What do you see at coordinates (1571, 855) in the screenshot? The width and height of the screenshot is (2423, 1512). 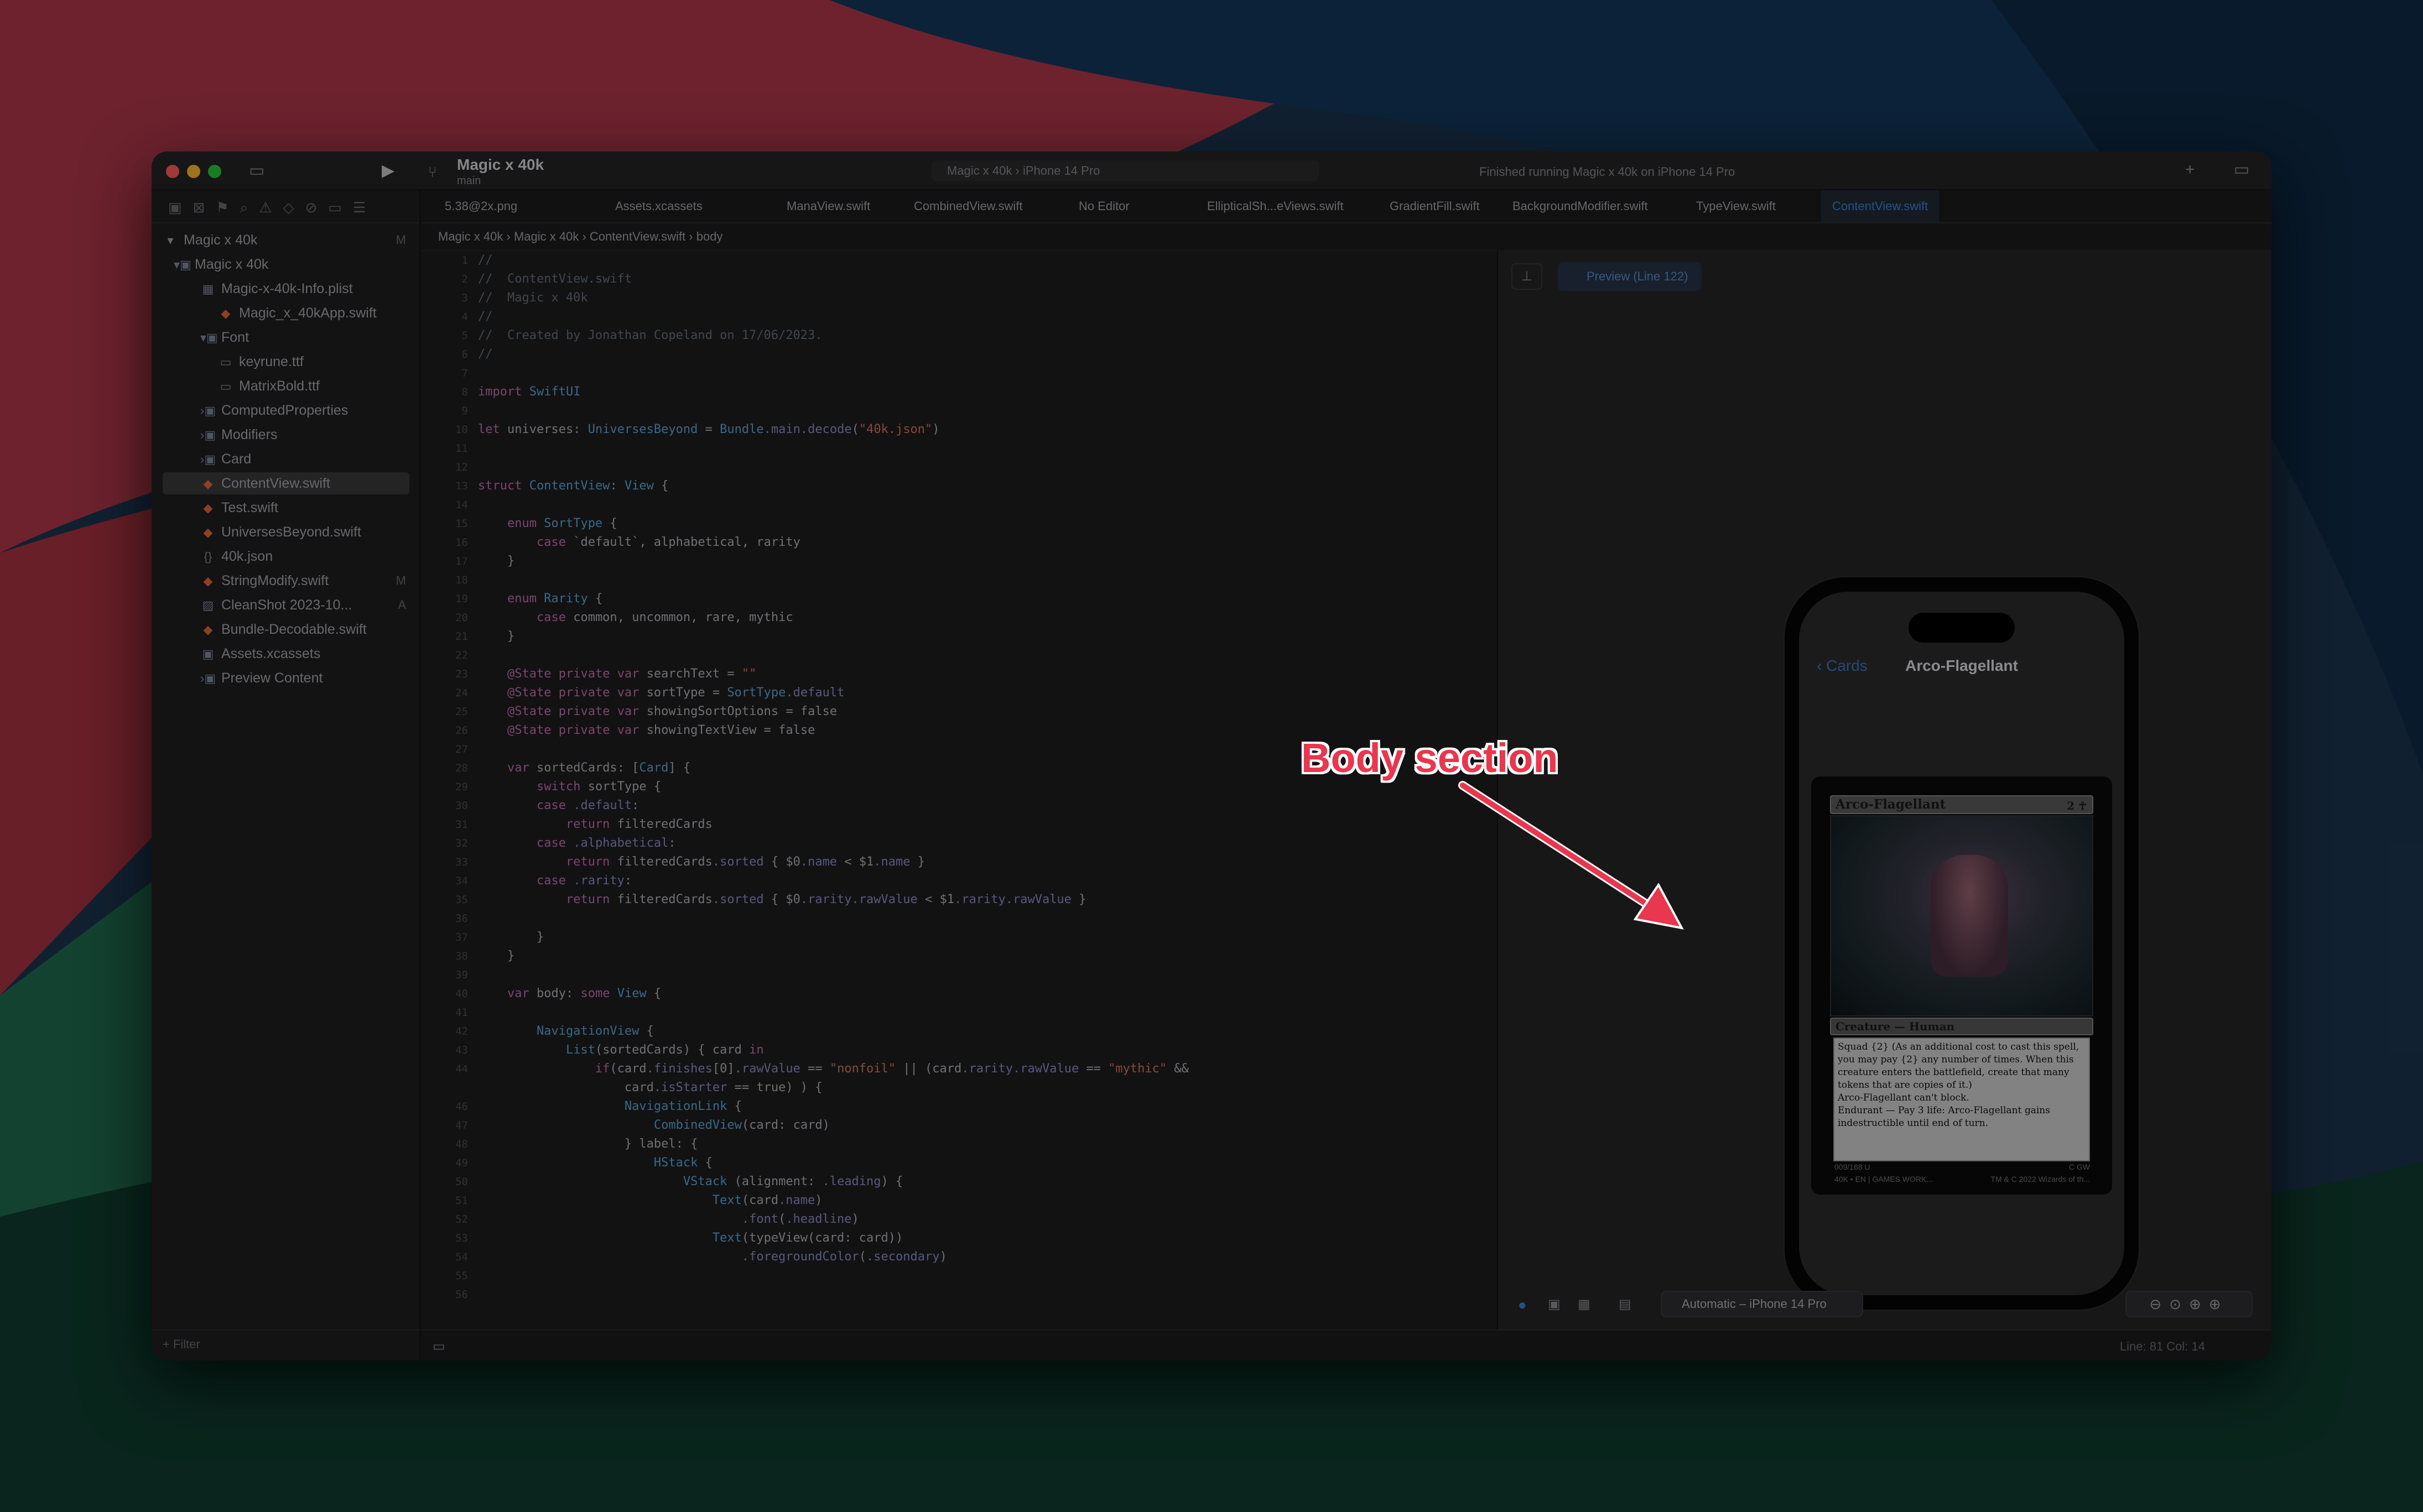 I see `annotation-arrow` at bounding box center [1571, 855].